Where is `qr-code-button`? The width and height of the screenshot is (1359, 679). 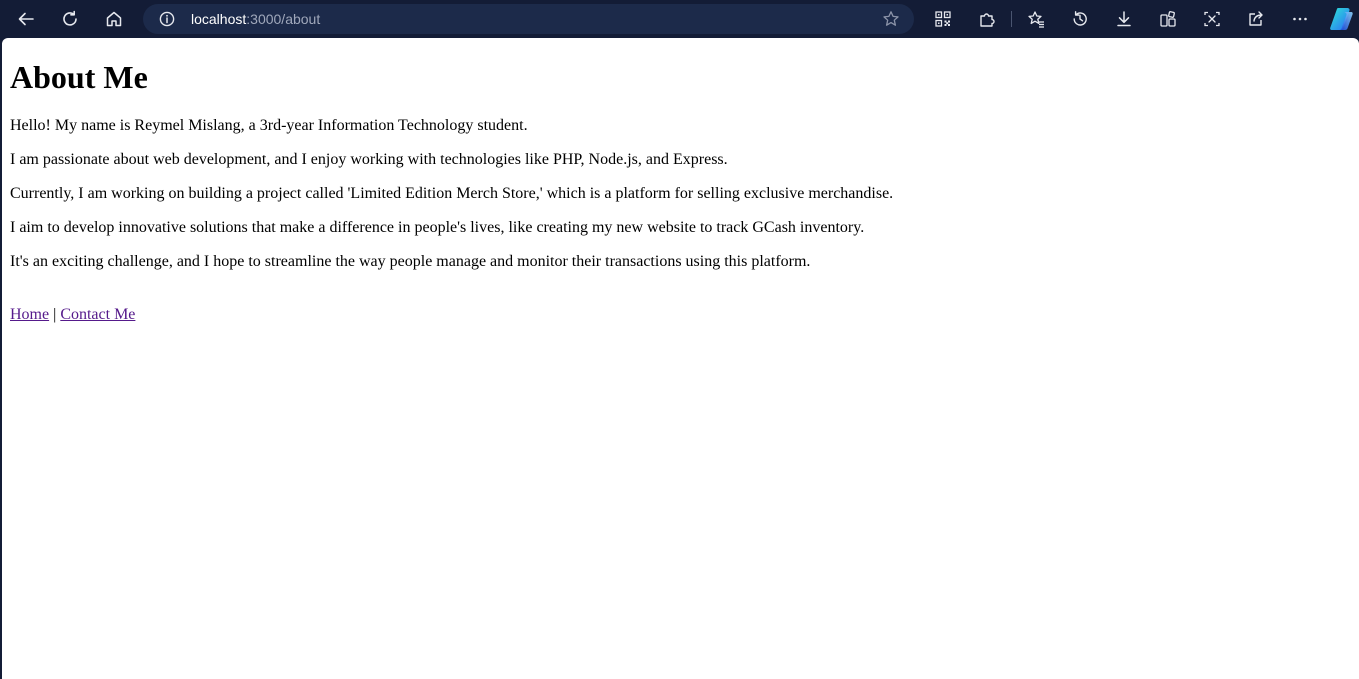
qr-code-button is located at coordinates (943, 19).